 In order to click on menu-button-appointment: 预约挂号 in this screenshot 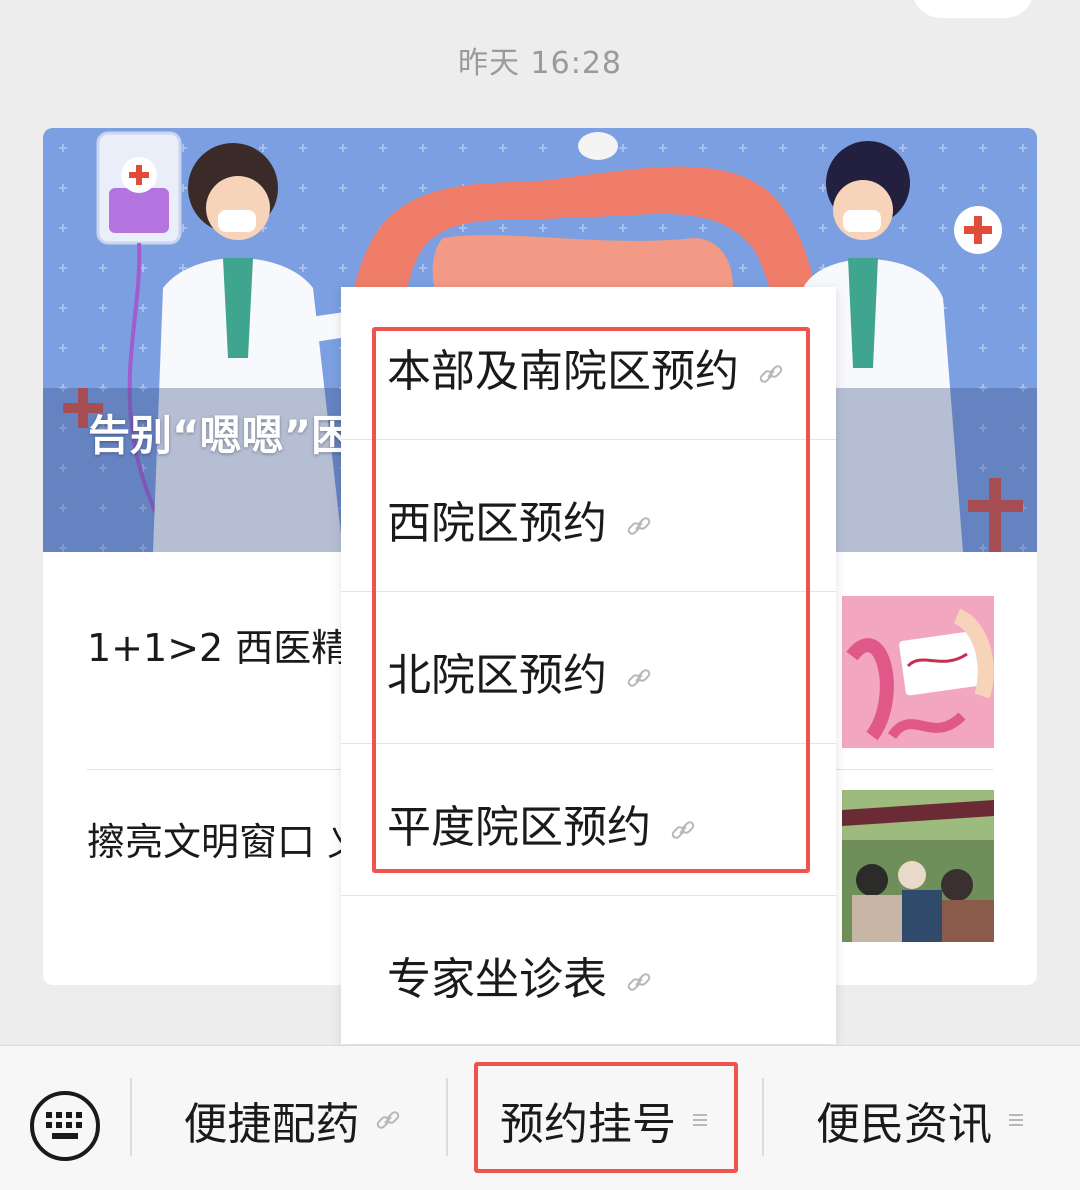, I will do `click(605, 1120)`.